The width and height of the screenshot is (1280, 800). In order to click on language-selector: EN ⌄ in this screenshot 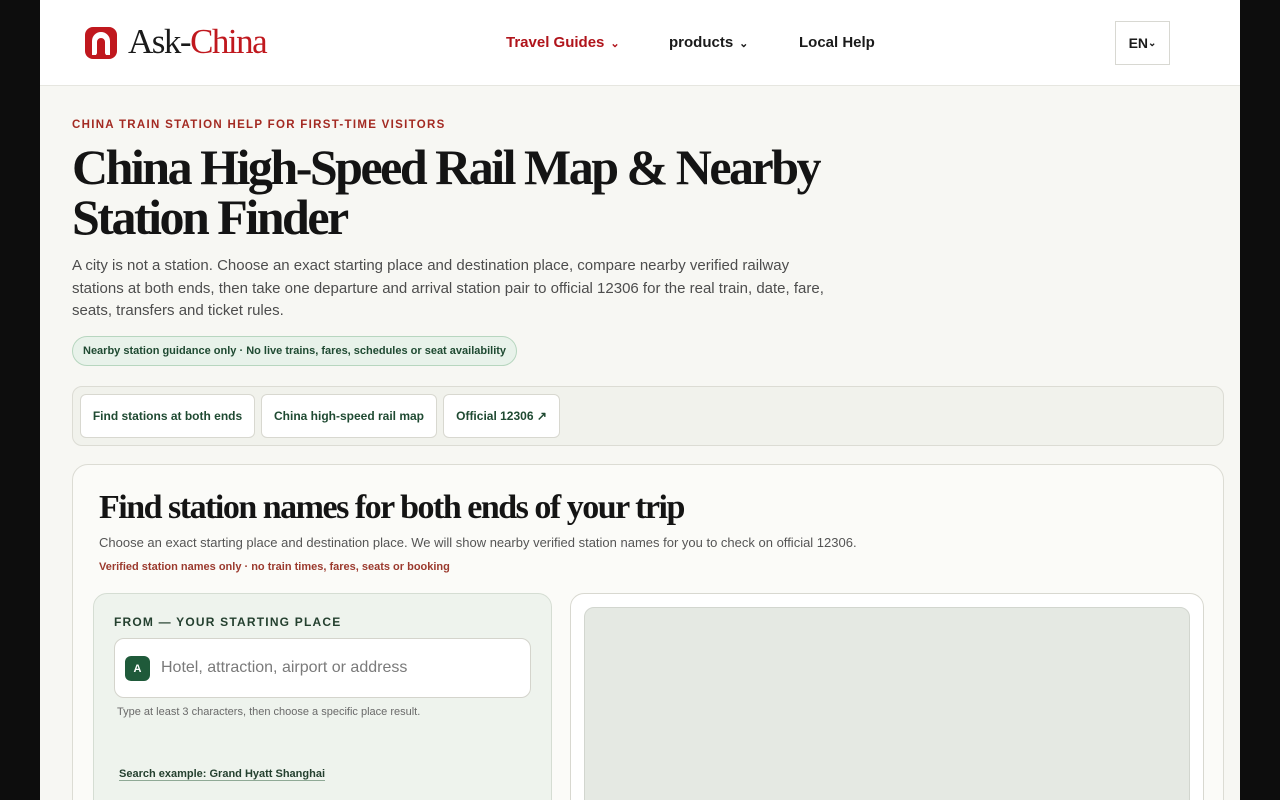, I will do `click(1142, 43)`.